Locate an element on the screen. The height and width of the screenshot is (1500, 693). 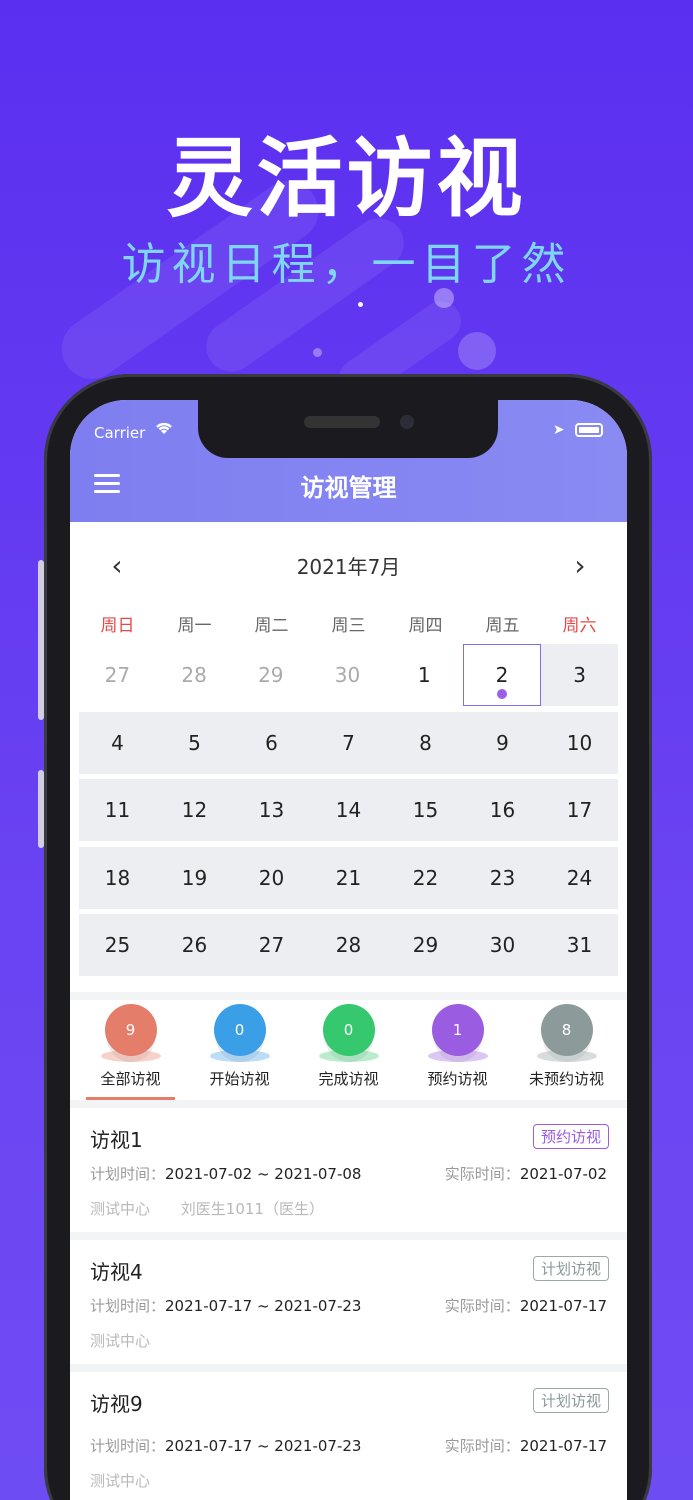
calendar-day: 17 is located at coordinates (579, 810).